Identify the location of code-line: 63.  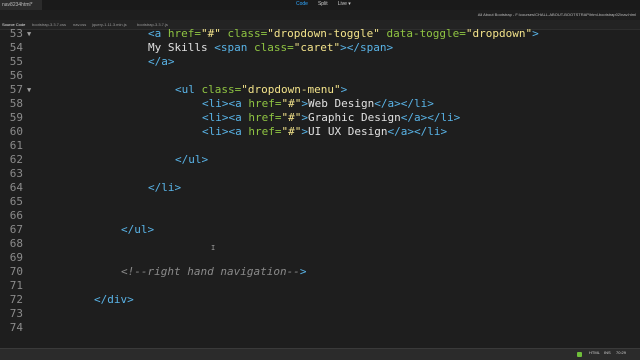
(320, 174).